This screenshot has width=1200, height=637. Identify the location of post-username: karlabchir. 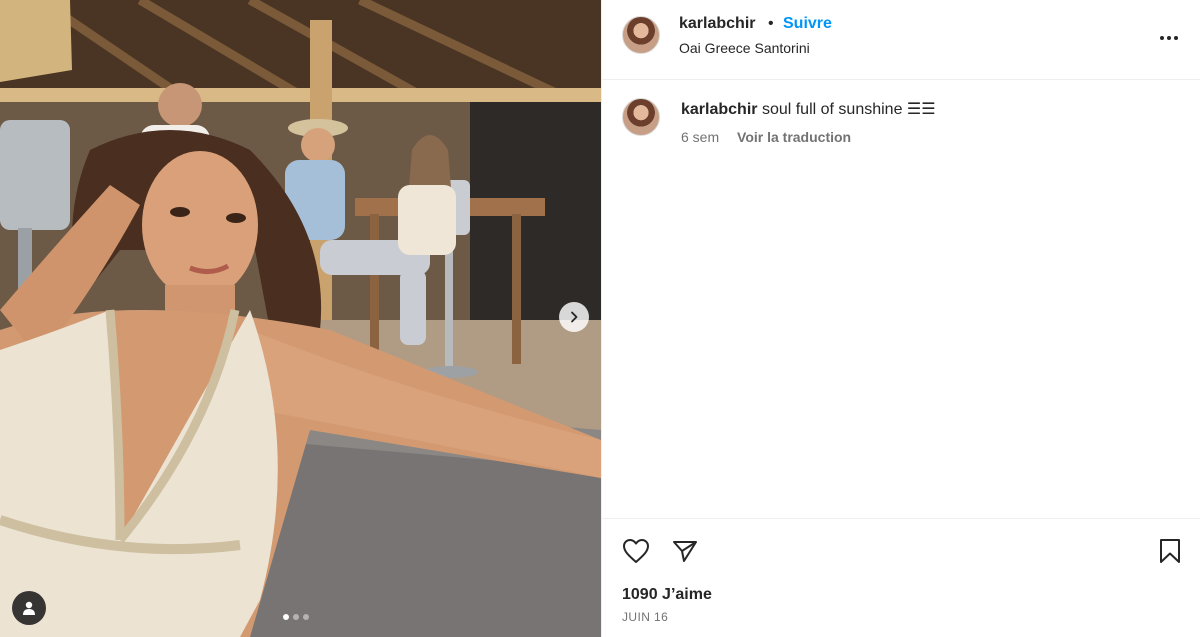
(717, 24).